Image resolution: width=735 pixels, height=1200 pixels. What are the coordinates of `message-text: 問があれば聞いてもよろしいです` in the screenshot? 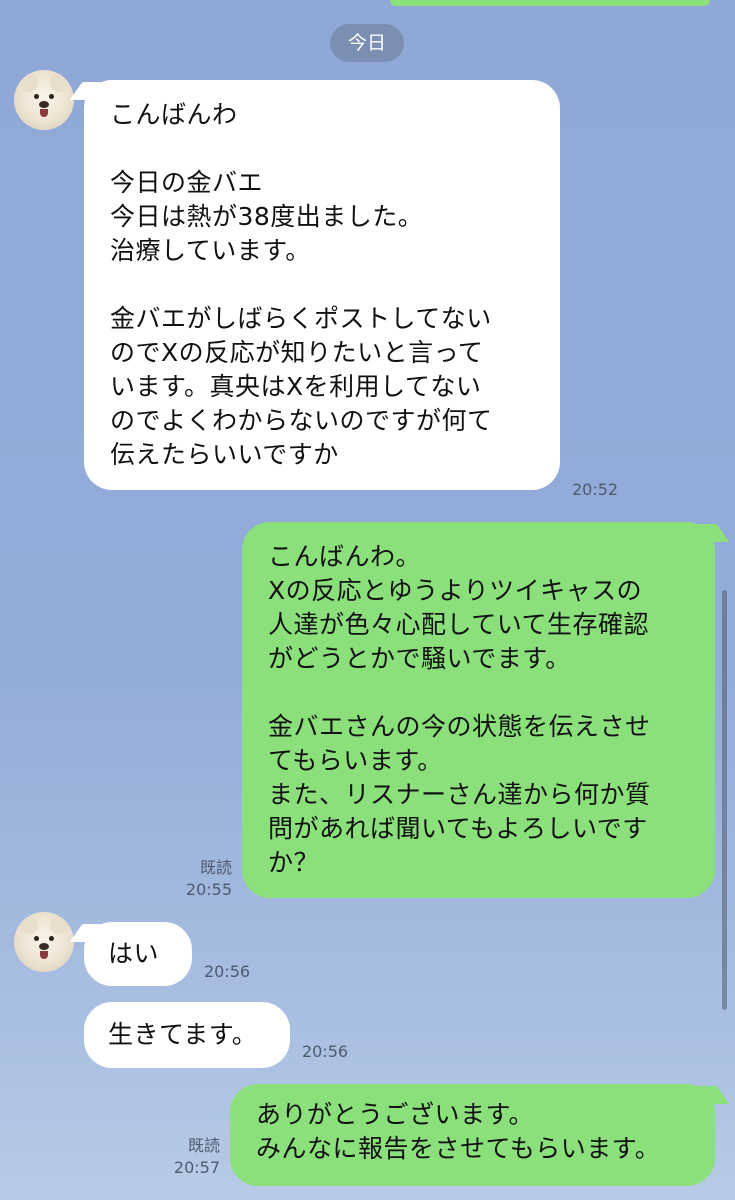 It's located at (458, 828).